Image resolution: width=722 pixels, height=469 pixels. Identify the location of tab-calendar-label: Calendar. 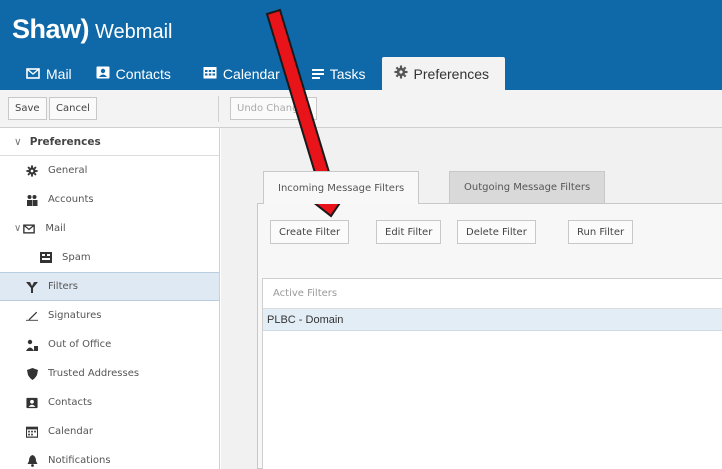
(251, 73).